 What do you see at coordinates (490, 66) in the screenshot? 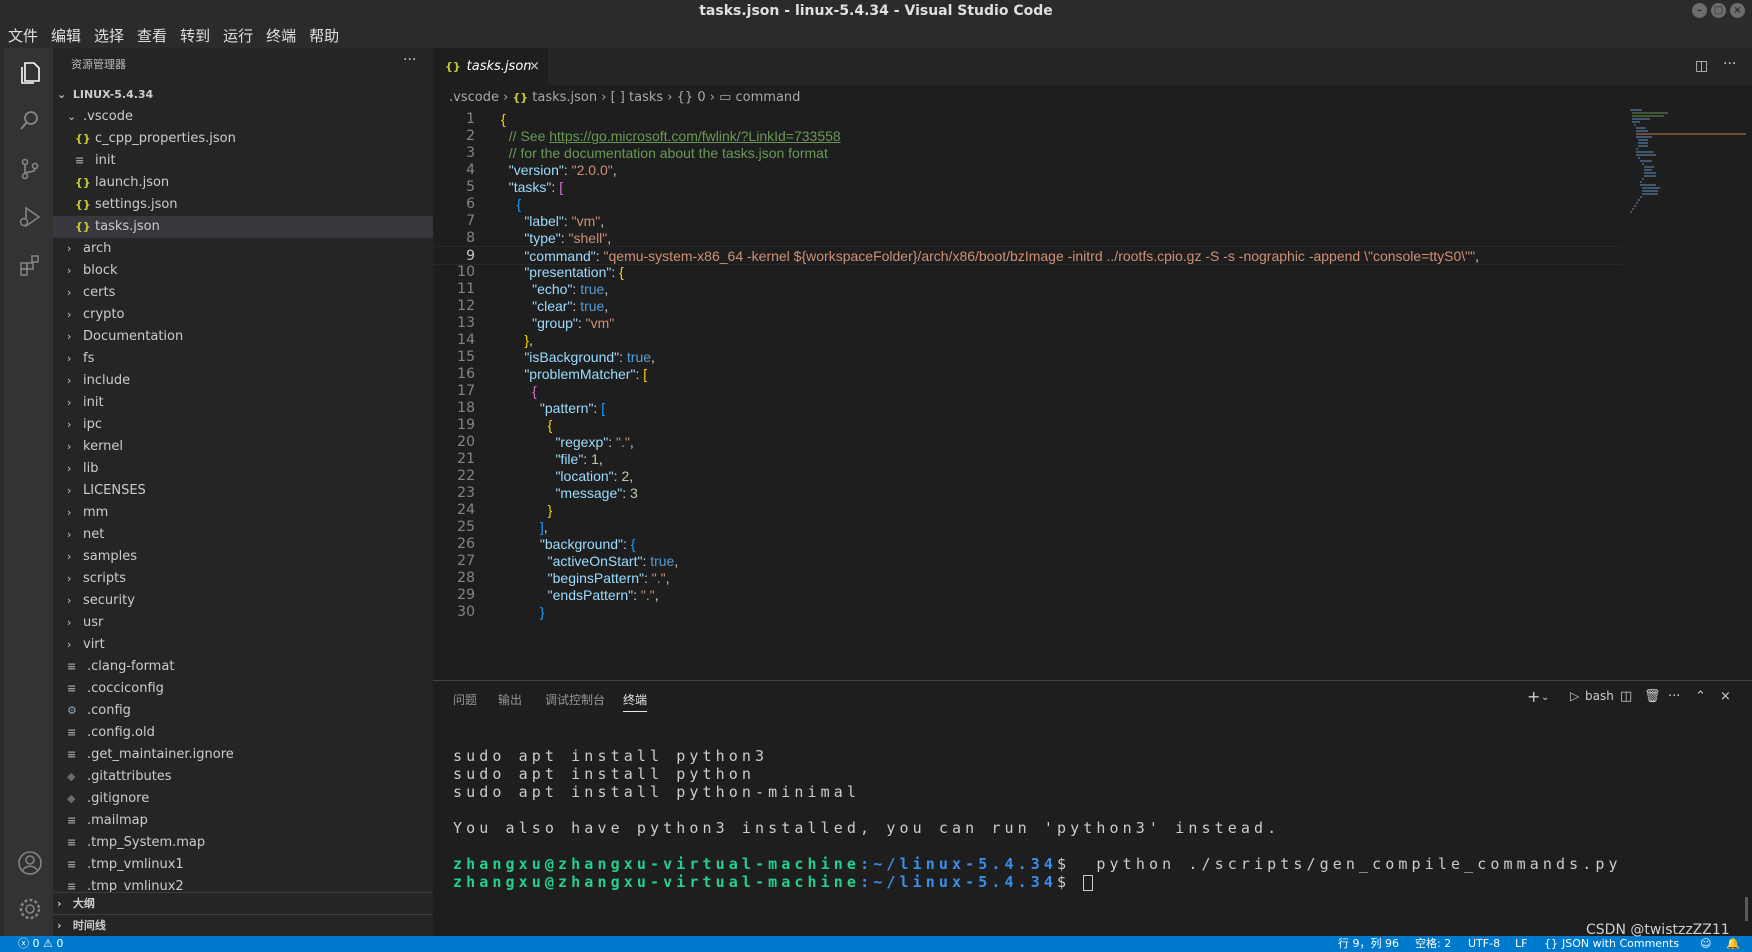
I see `tab-tasks-json: {} tasks.json ×` at bounding box center [490, 66].